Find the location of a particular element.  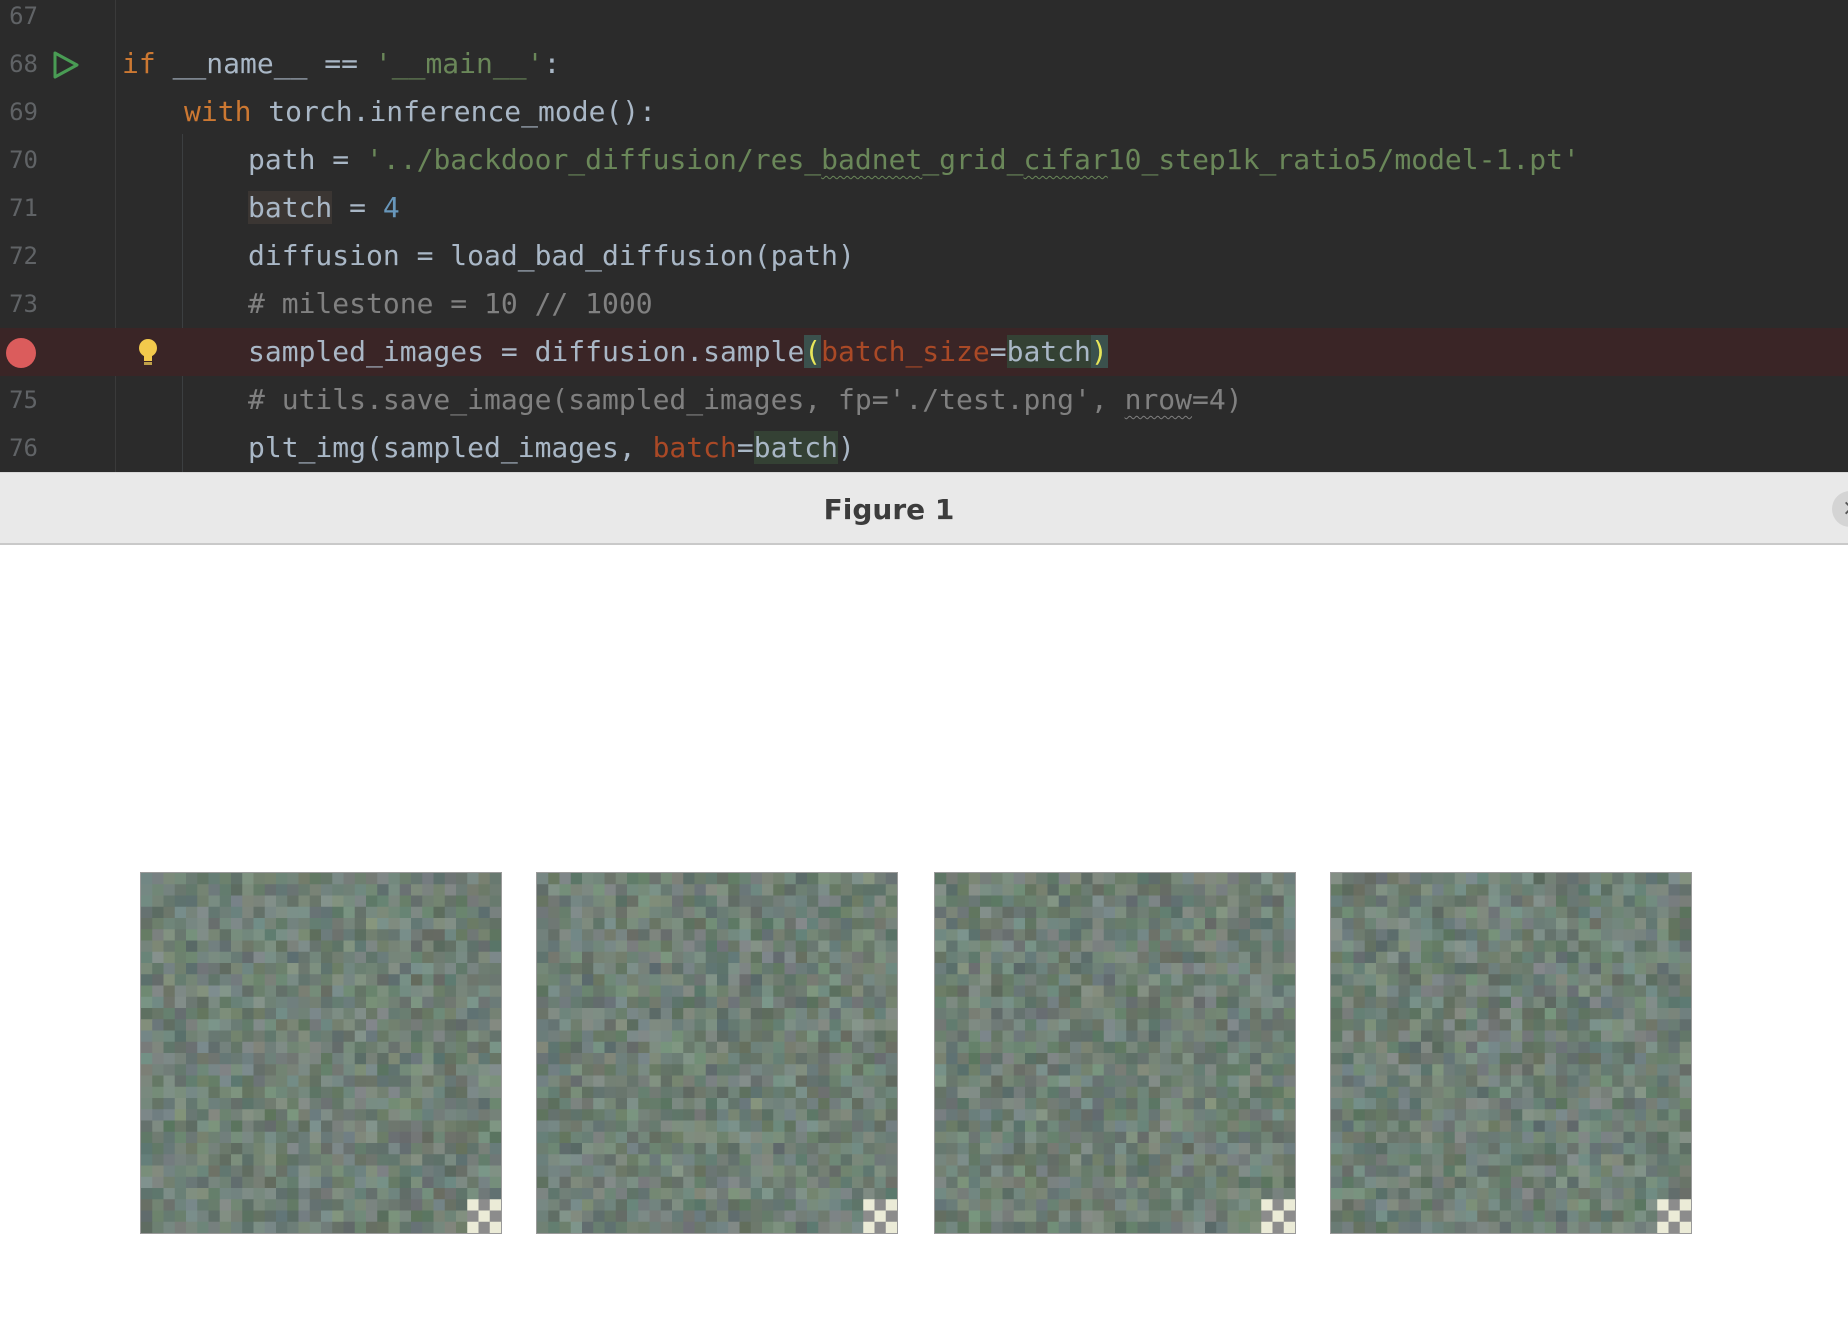

code-line: 68 if __name__ == '__main__': is located at coordinates (924, 64).